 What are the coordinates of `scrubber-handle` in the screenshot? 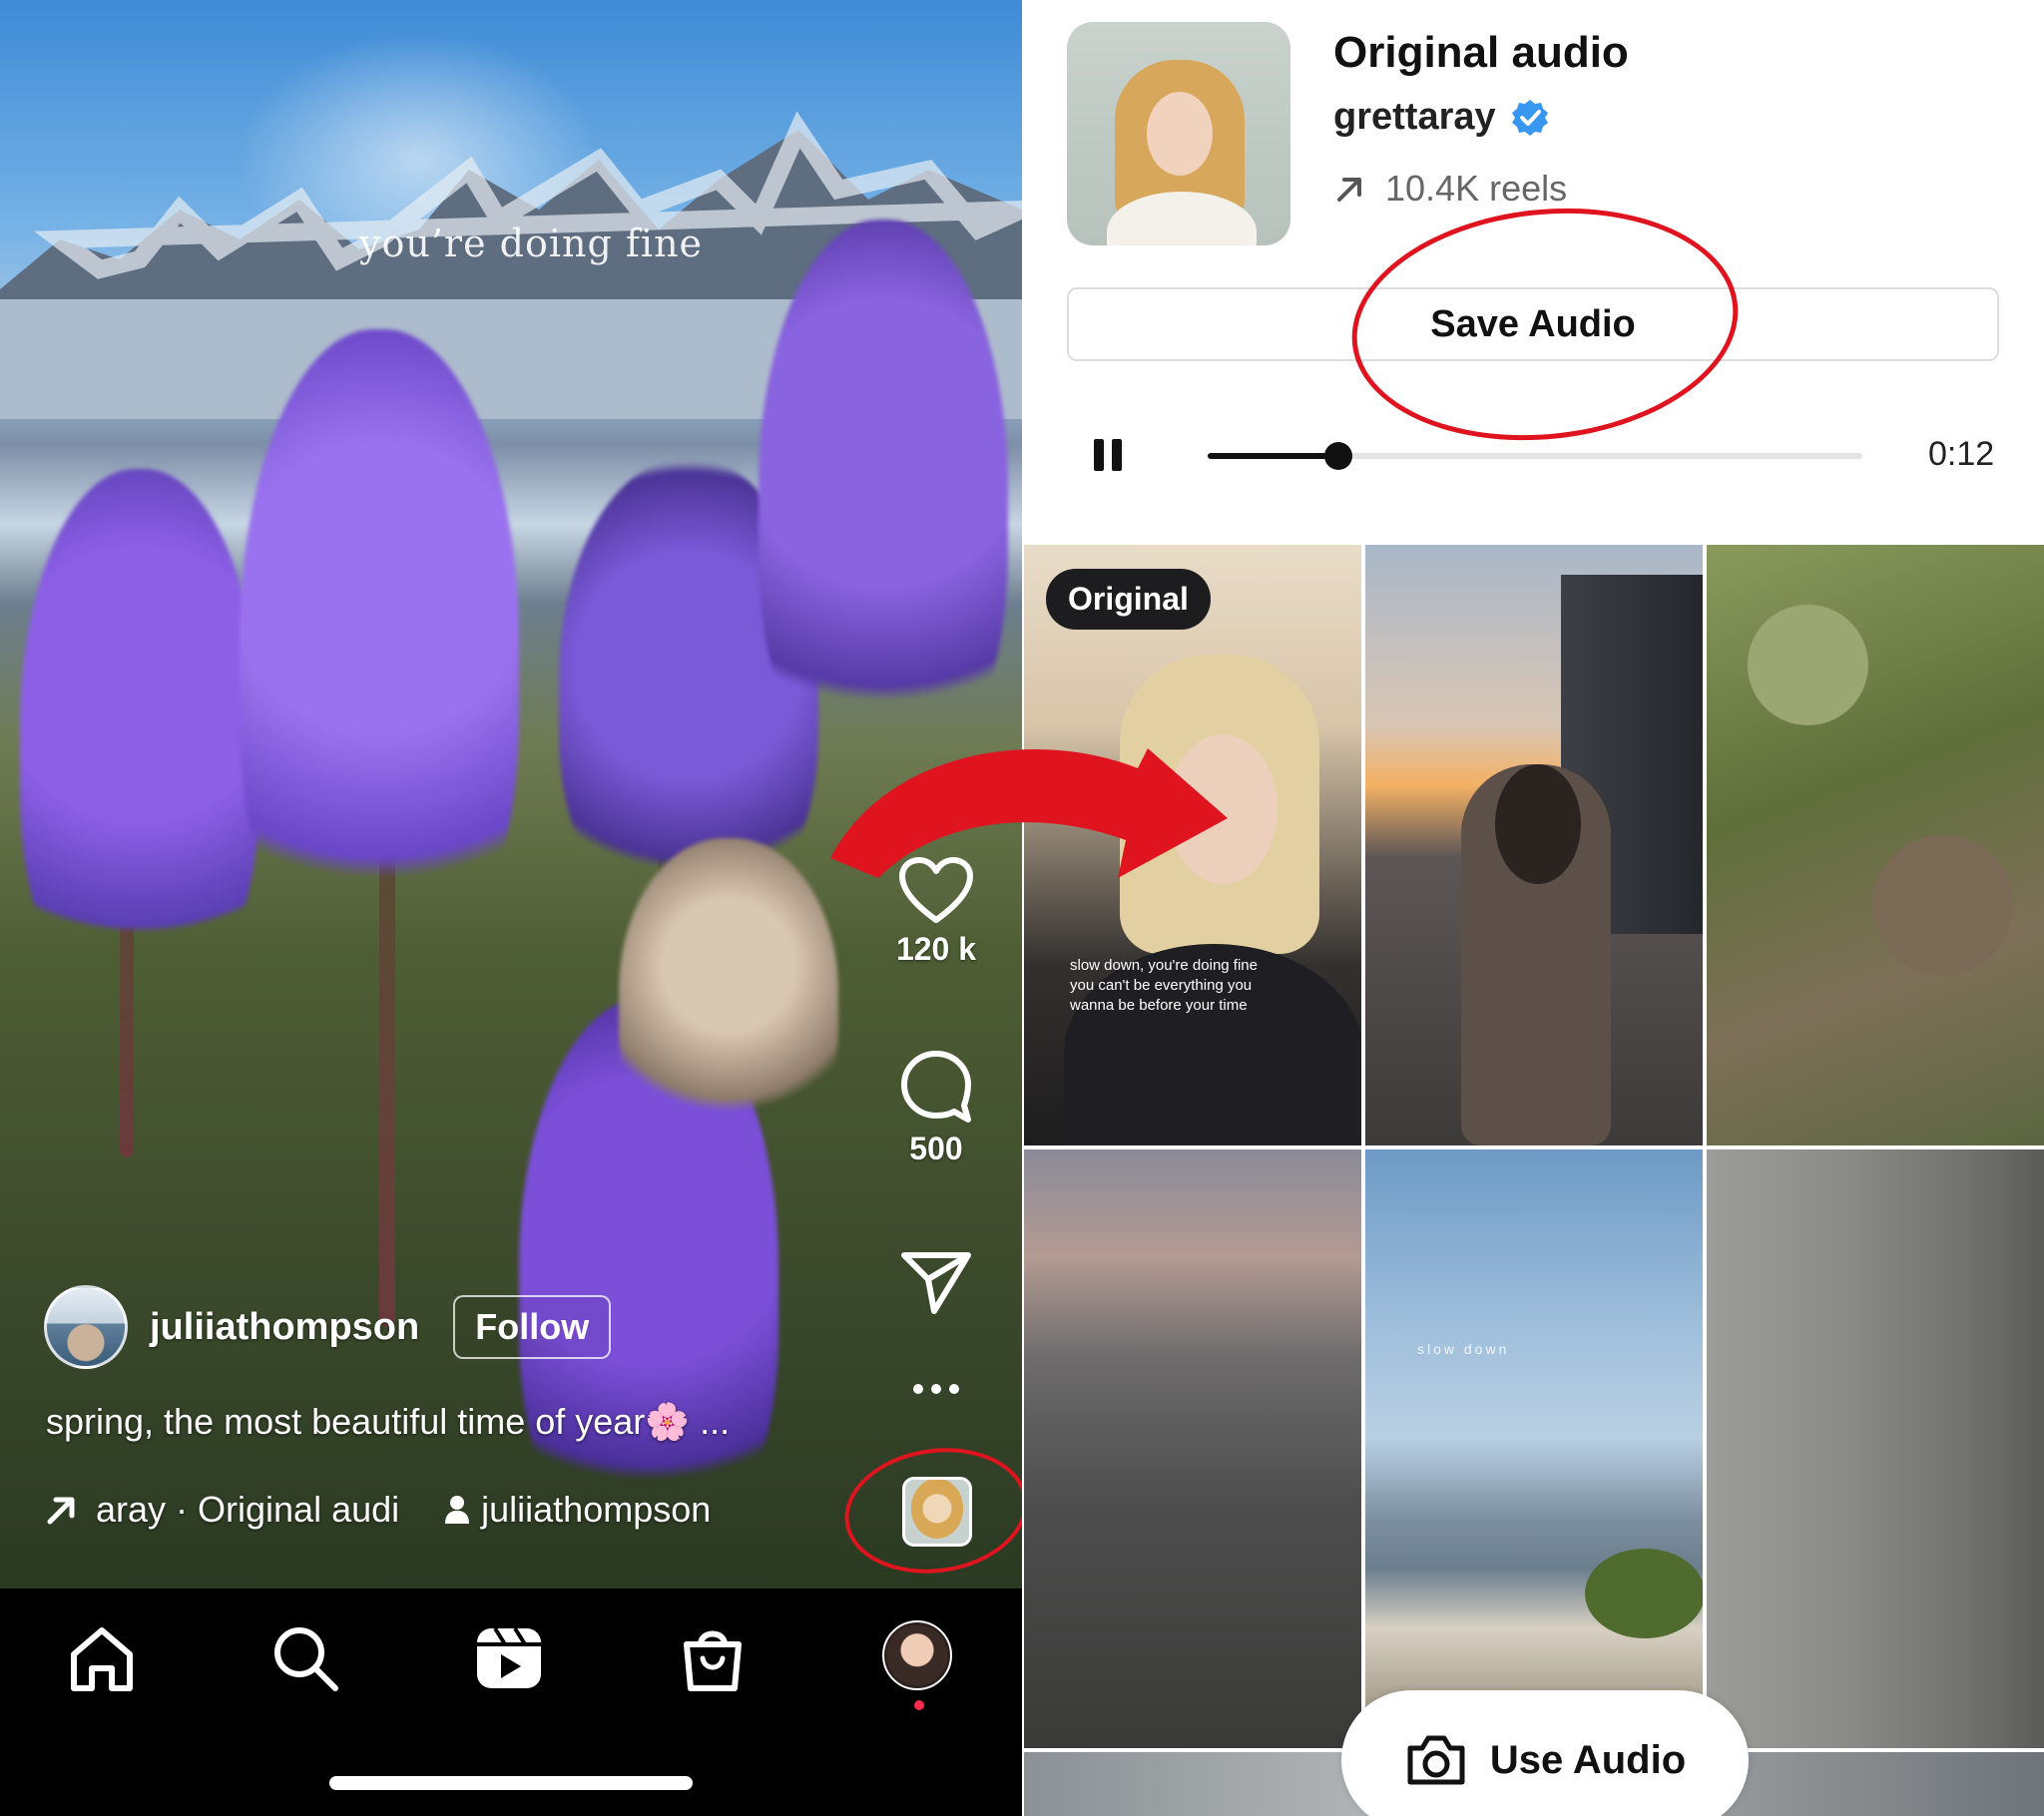 It's located at (1338, 456).